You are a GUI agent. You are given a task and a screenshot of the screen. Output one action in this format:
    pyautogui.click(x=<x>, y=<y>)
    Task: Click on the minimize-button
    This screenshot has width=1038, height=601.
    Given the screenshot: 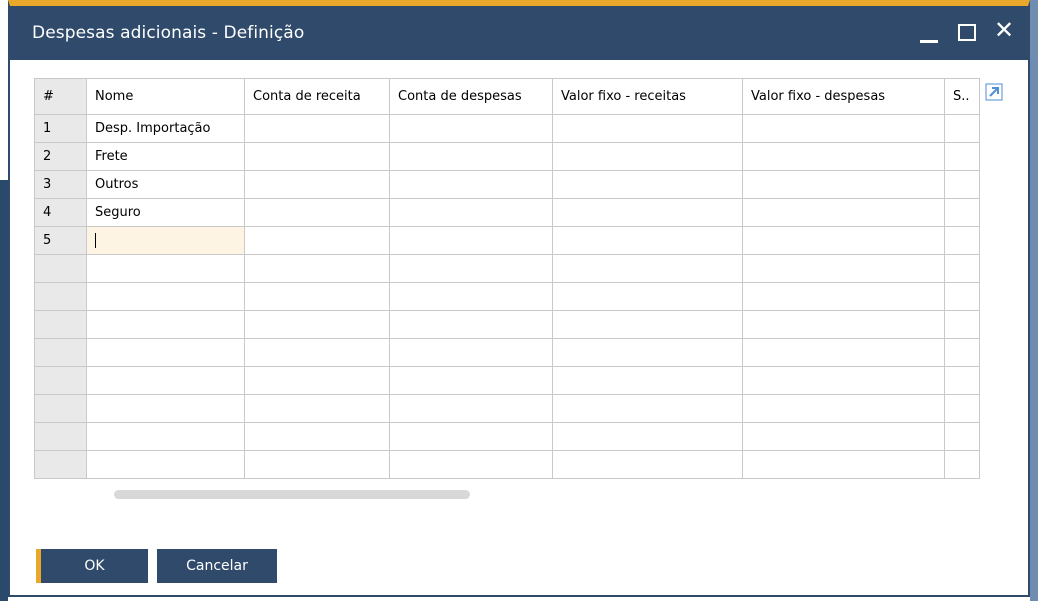 What is the action you would take?
    pyautogui.click(x=929, y=41)
    